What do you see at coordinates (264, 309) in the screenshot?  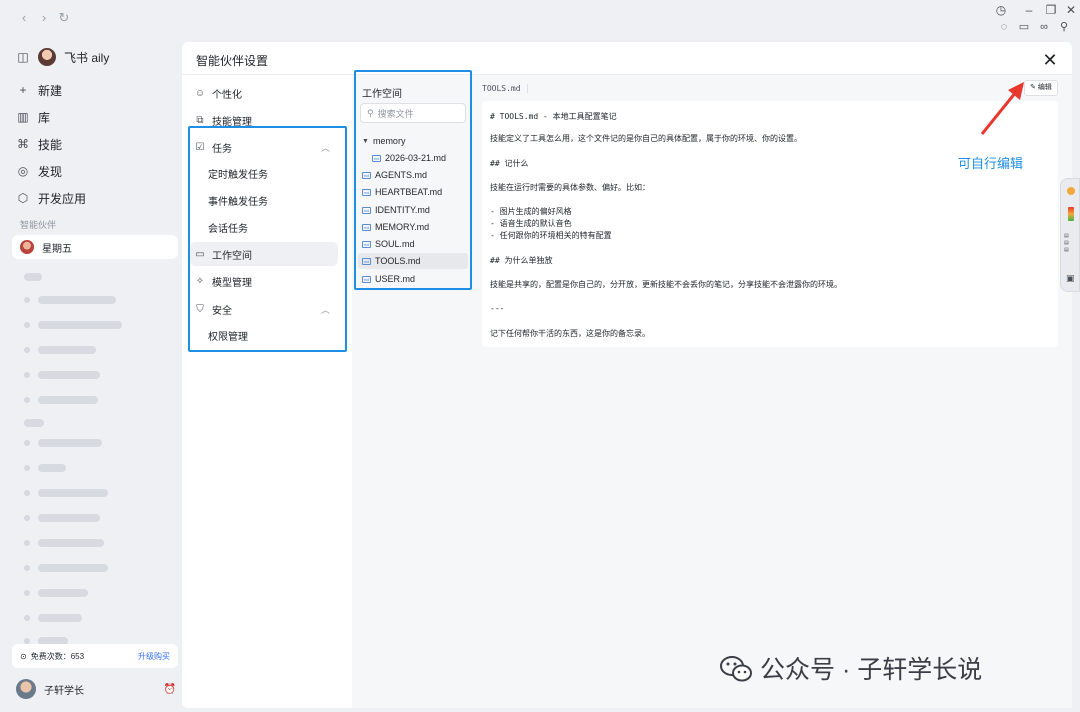 I see `nav-security: ⛉ 安全 ︿` at bounding box center [264, 309].